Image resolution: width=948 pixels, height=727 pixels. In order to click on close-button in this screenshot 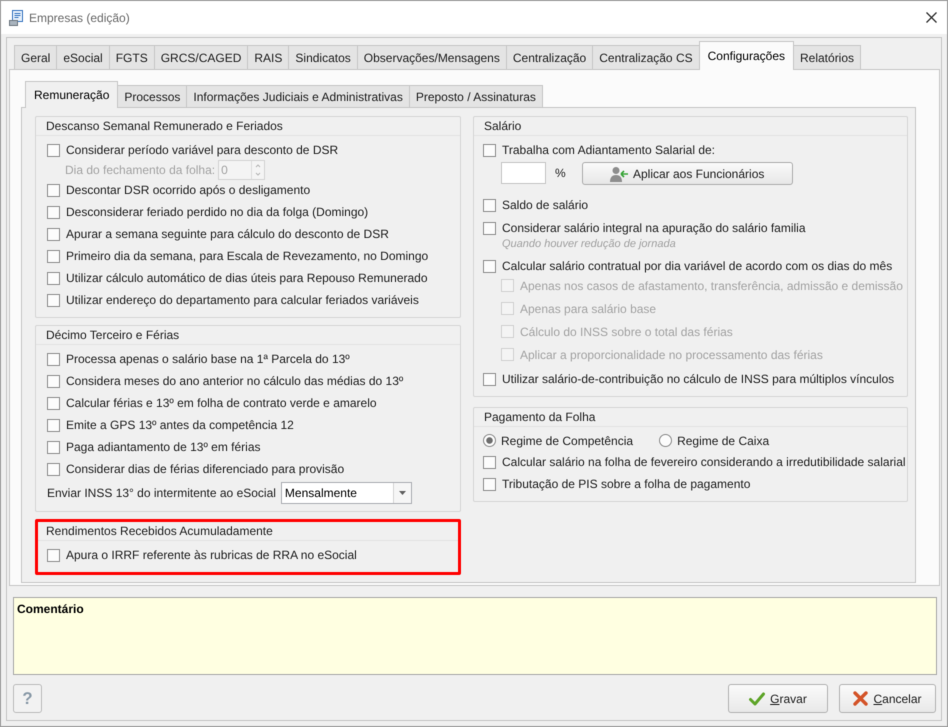, I will do `click(931, 18)`.